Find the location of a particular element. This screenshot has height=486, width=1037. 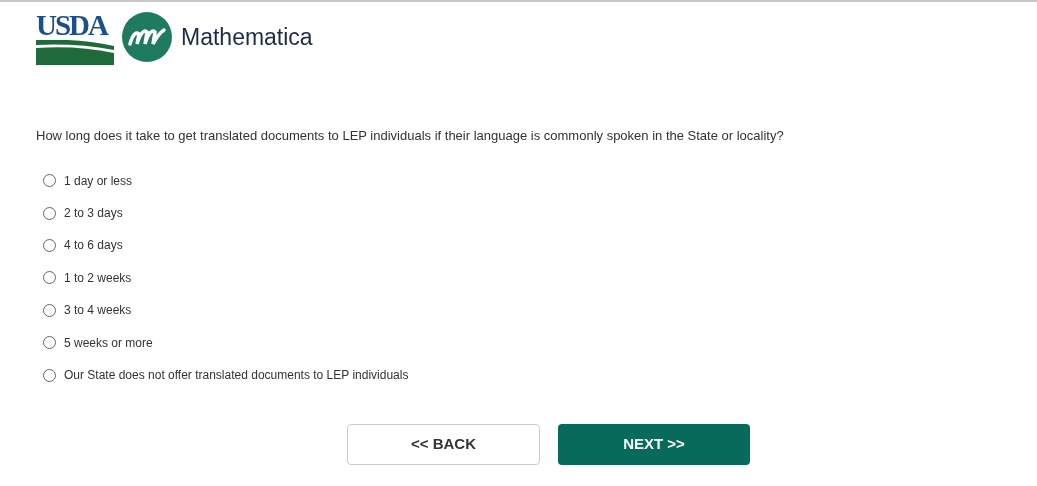

option-label: Our State does not offer translated documents to LEP individuals is located at coordinates (236, 376).